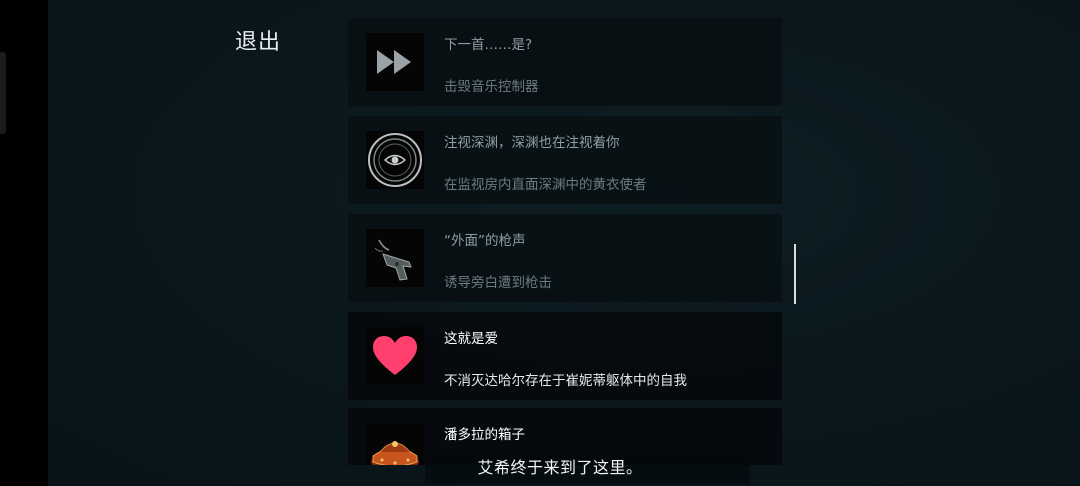 This screenshot has height=486, width=1080. What do you see at coordinates (795, 274) in the screenshot?
I see `scrollbar` at bounding box center [795, 274].